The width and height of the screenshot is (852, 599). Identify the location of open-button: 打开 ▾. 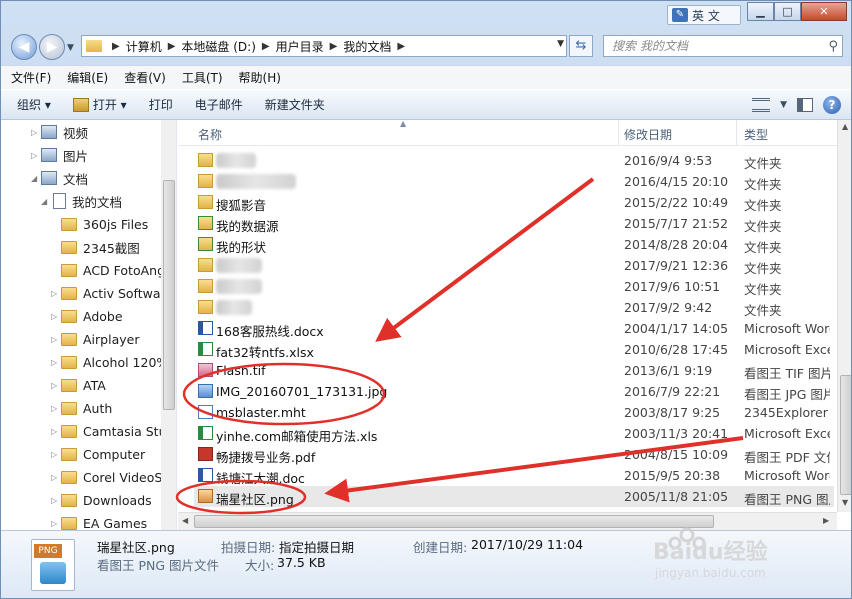
(99, 104).